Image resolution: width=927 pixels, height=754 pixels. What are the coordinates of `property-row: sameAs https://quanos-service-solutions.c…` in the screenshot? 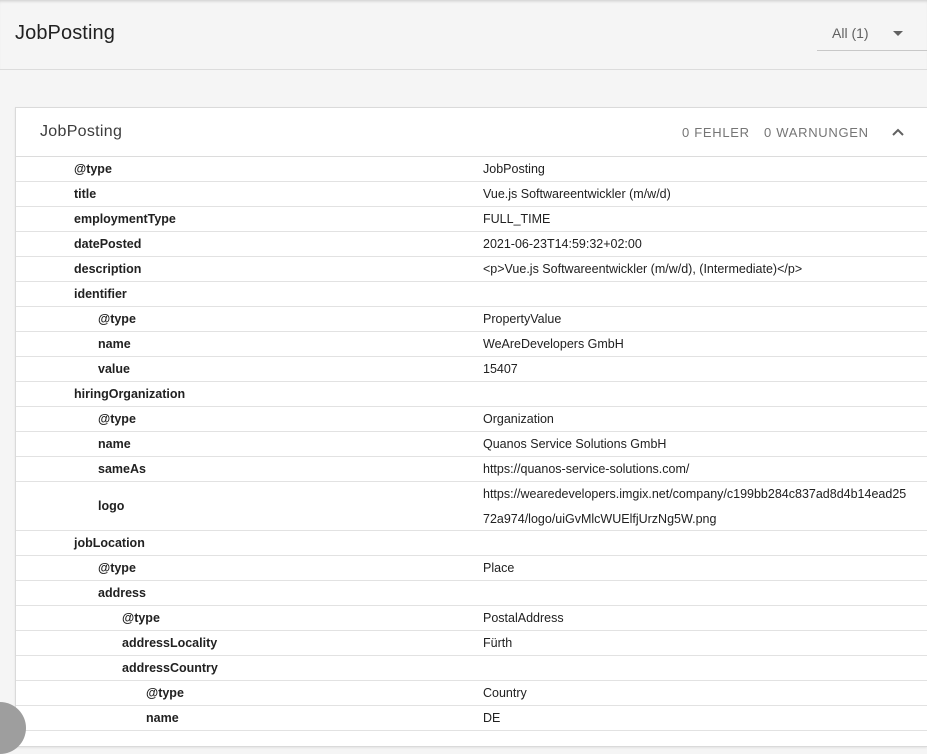 It's located at (471, 469).